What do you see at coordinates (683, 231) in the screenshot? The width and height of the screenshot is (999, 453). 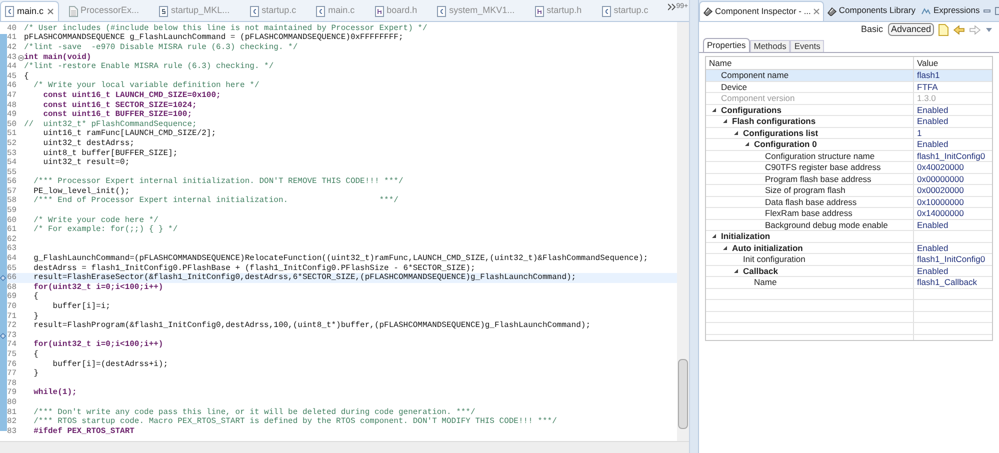 I see `scrollbar` at bounding box center [683, 231].